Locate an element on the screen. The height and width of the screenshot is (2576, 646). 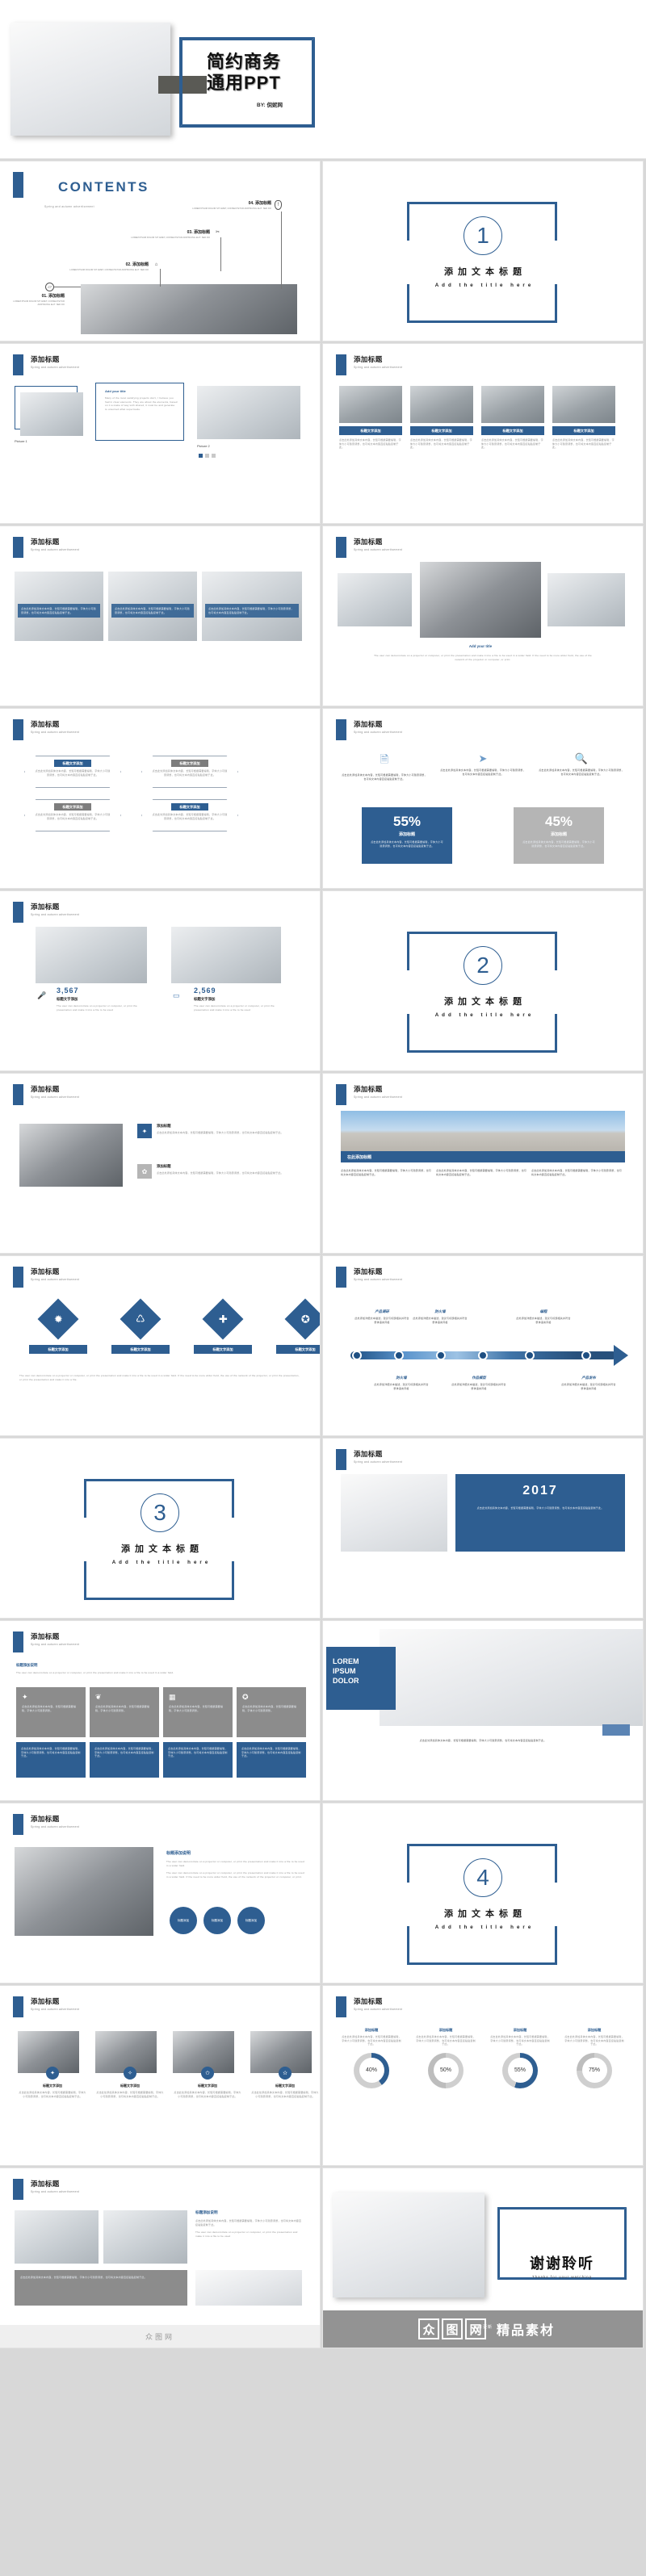
diamond-item-1: ✹ 标题文字添加 is located at coordinates (58, 1326).